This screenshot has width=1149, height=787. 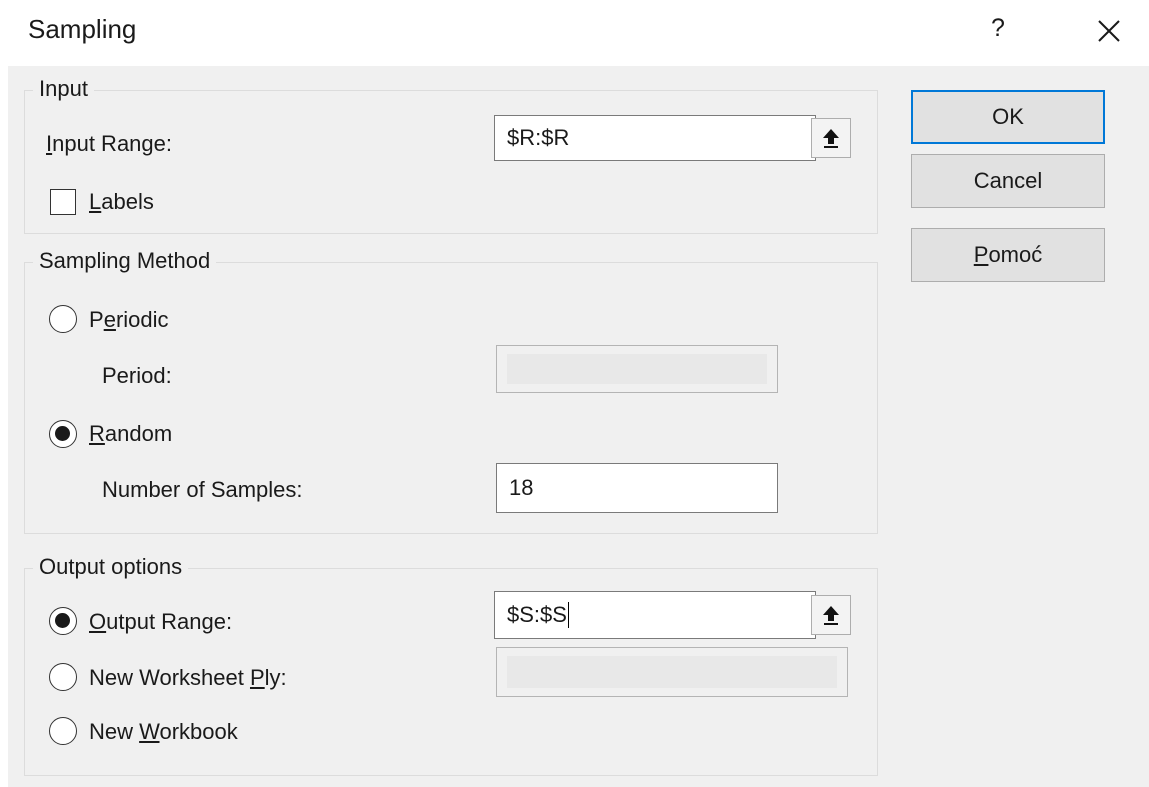 I want to click on sampling-method-legend: Sampling Method, so click(x=125, y=261).